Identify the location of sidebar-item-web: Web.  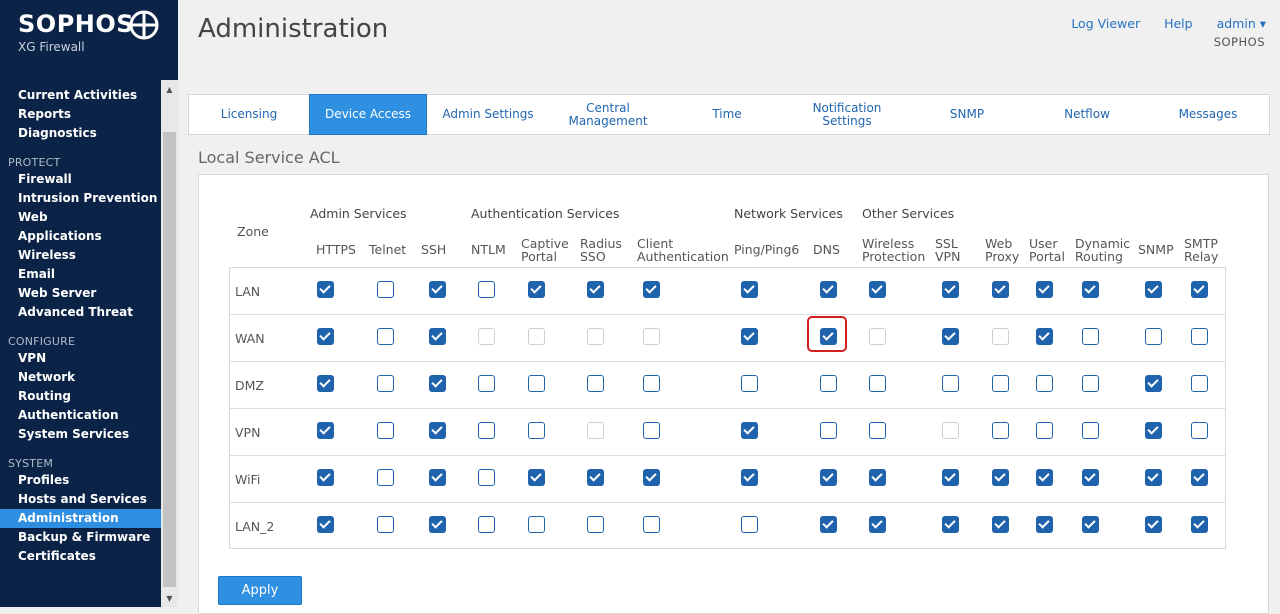
(80, 217).